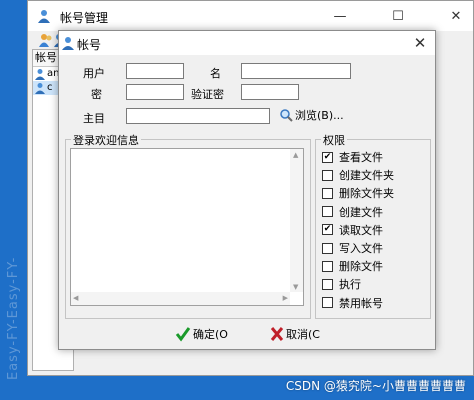 Image resolution: width=474 pixels, height=400 pixels. Describe the element at coordinates (50, 87) in the screenshot. I see `list-item-label: c` at that location.